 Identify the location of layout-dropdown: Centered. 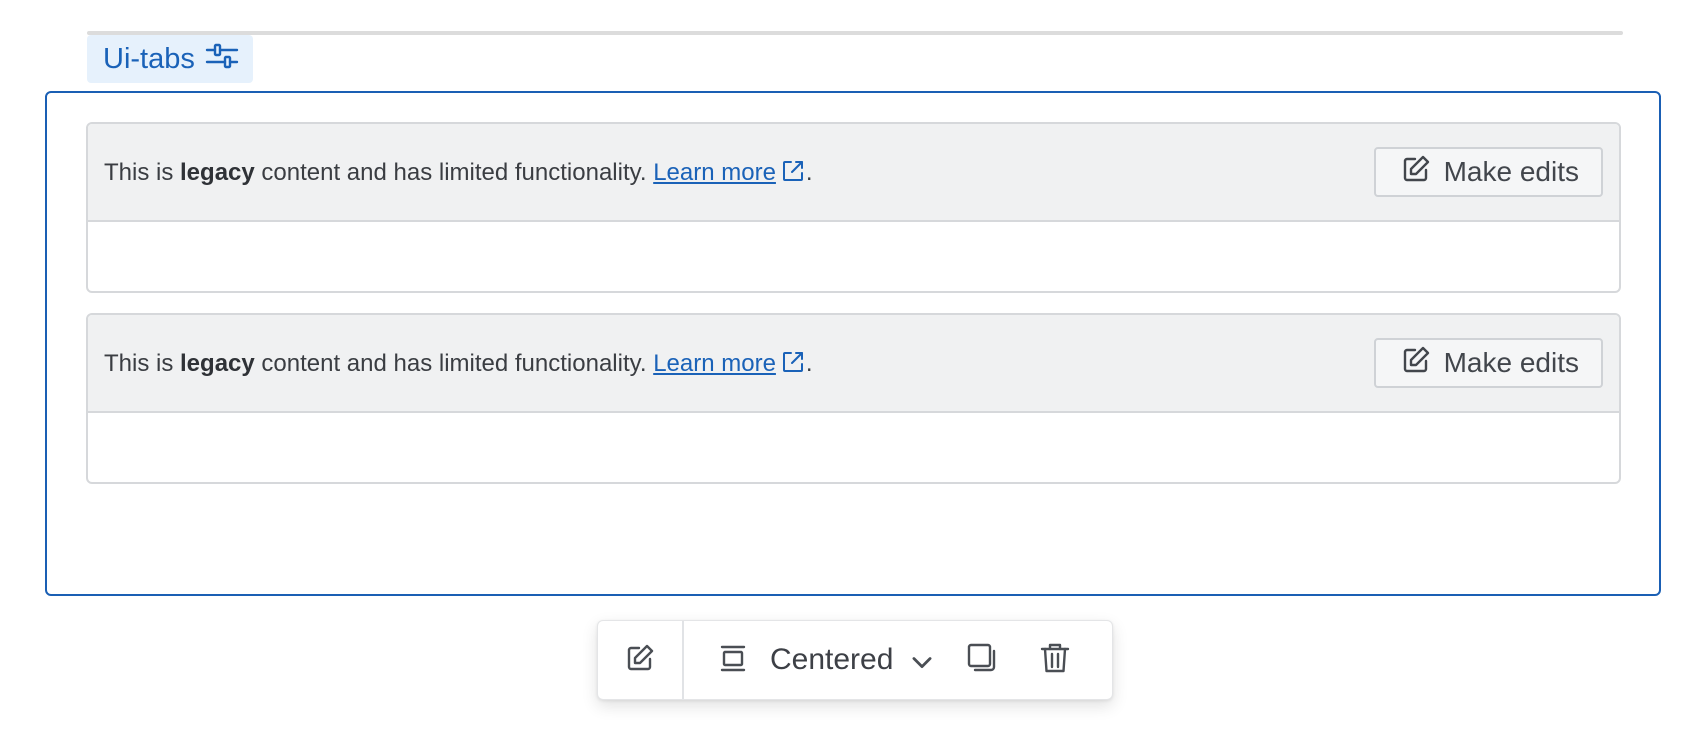
(808, 660).